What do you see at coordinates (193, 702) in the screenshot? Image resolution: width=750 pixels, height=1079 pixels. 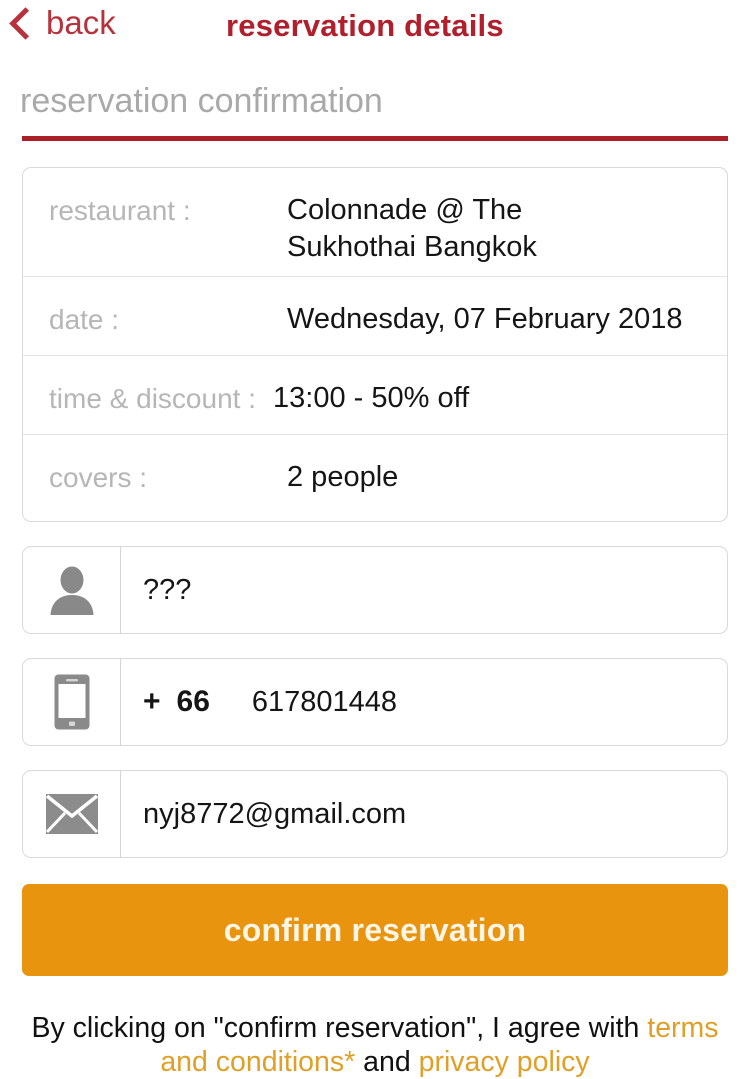 I see `country-code-value: 66` at bounding box center [193, 702].